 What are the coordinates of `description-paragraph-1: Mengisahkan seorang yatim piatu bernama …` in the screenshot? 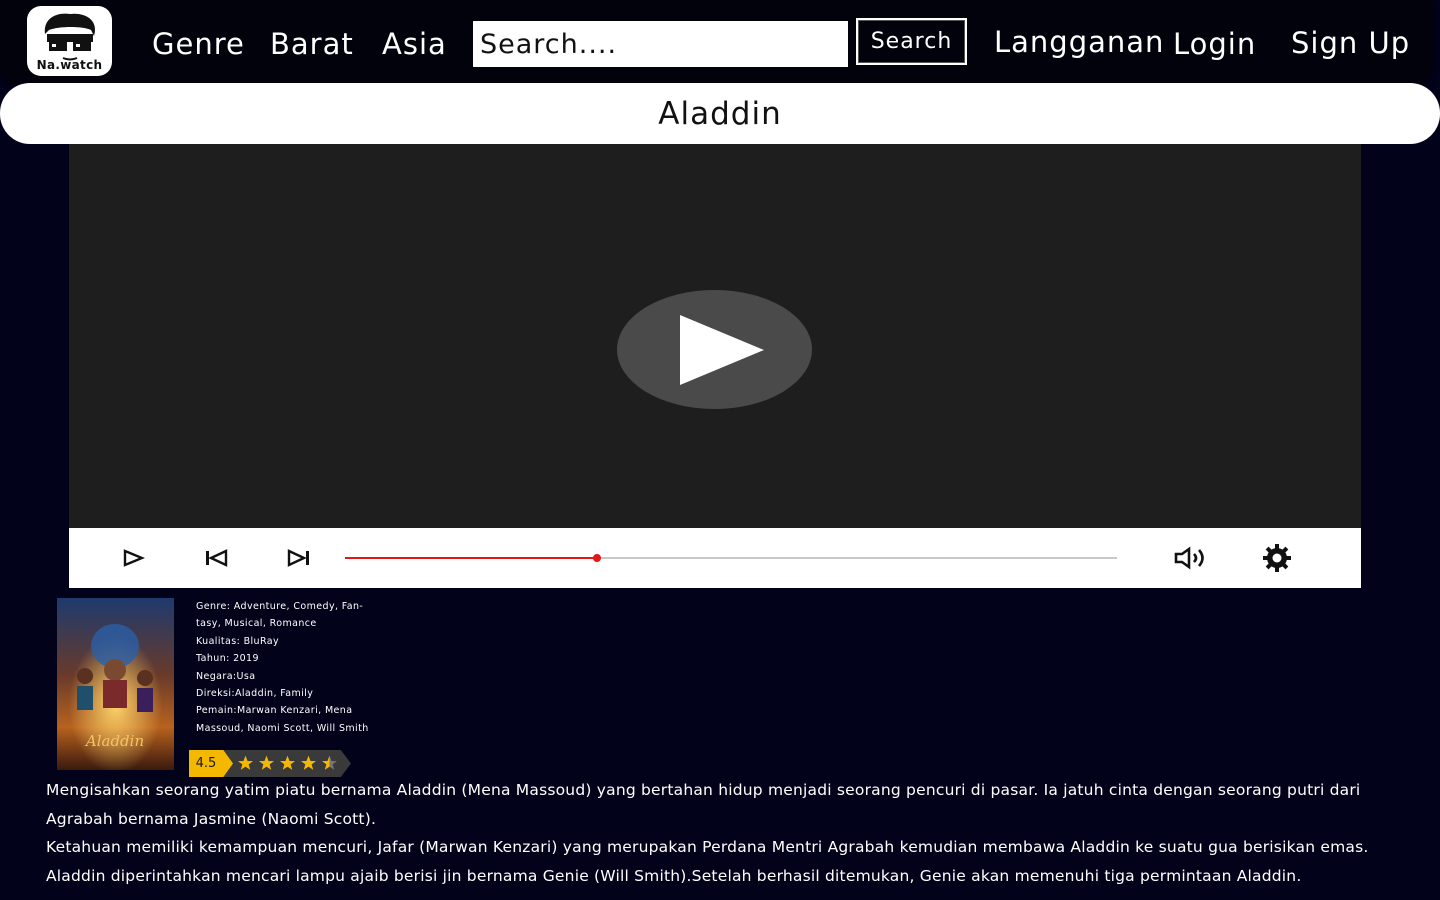 It's located at (703, 804).